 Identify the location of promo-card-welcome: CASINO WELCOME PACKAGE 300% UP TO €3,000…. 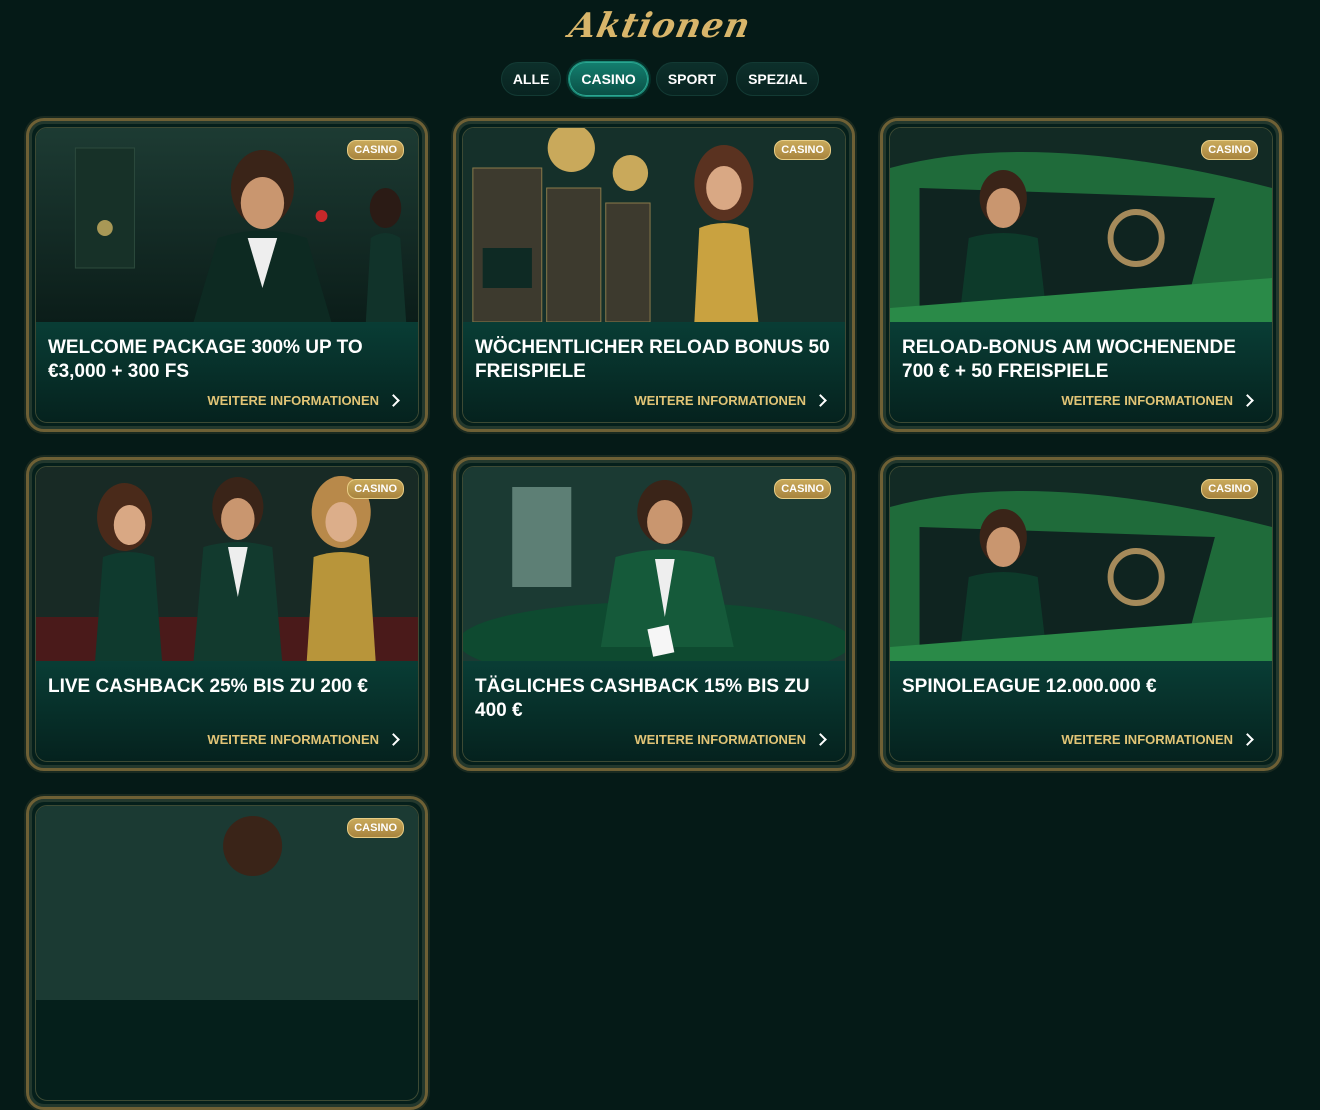
(227, 275).